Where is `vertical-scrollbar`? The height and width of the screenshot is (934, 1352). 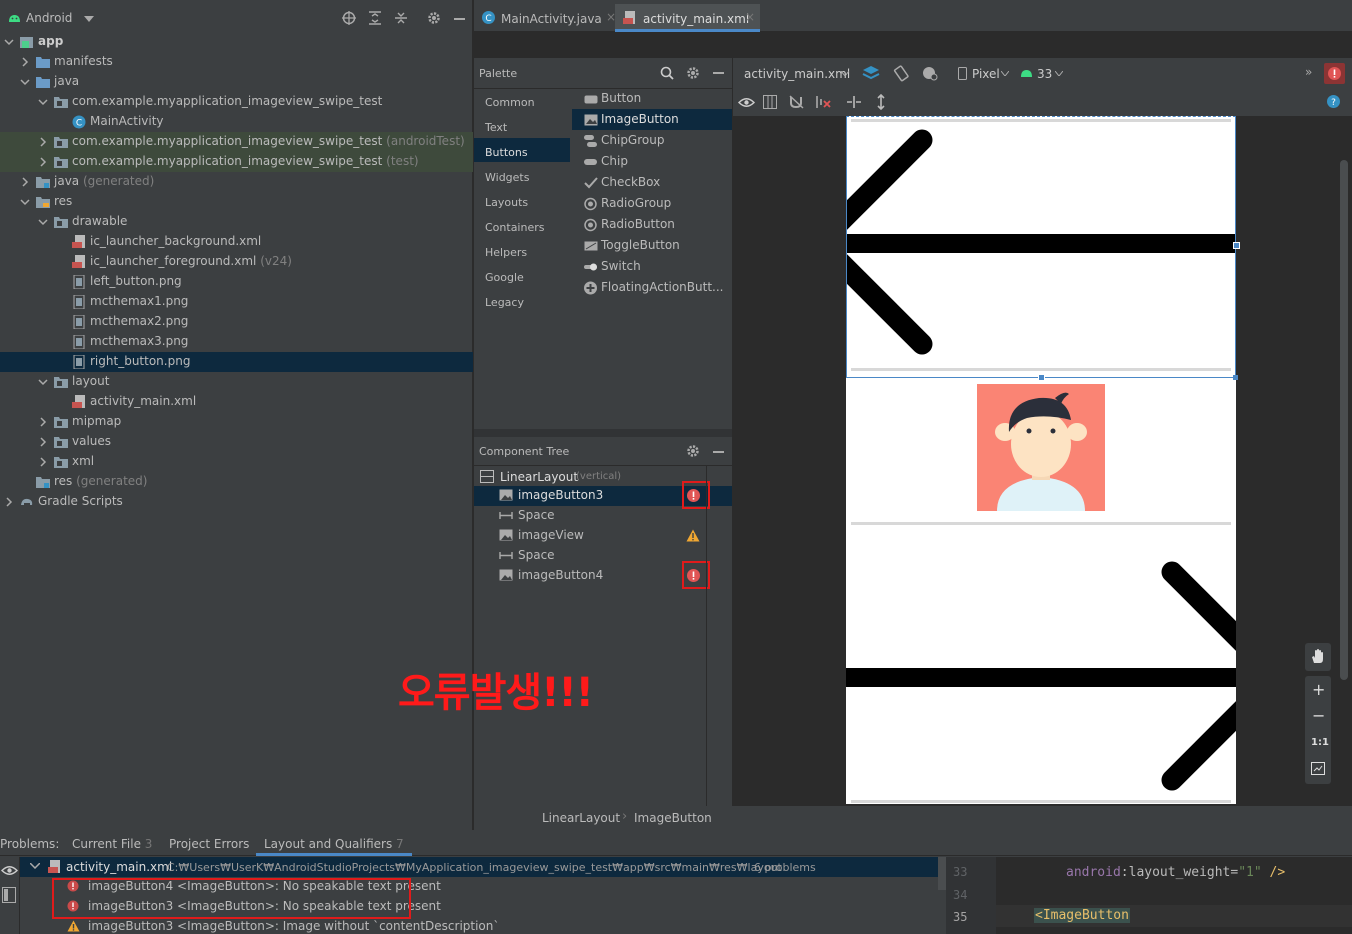
vertical-scrollbar is located at coordinates (1344, 420).